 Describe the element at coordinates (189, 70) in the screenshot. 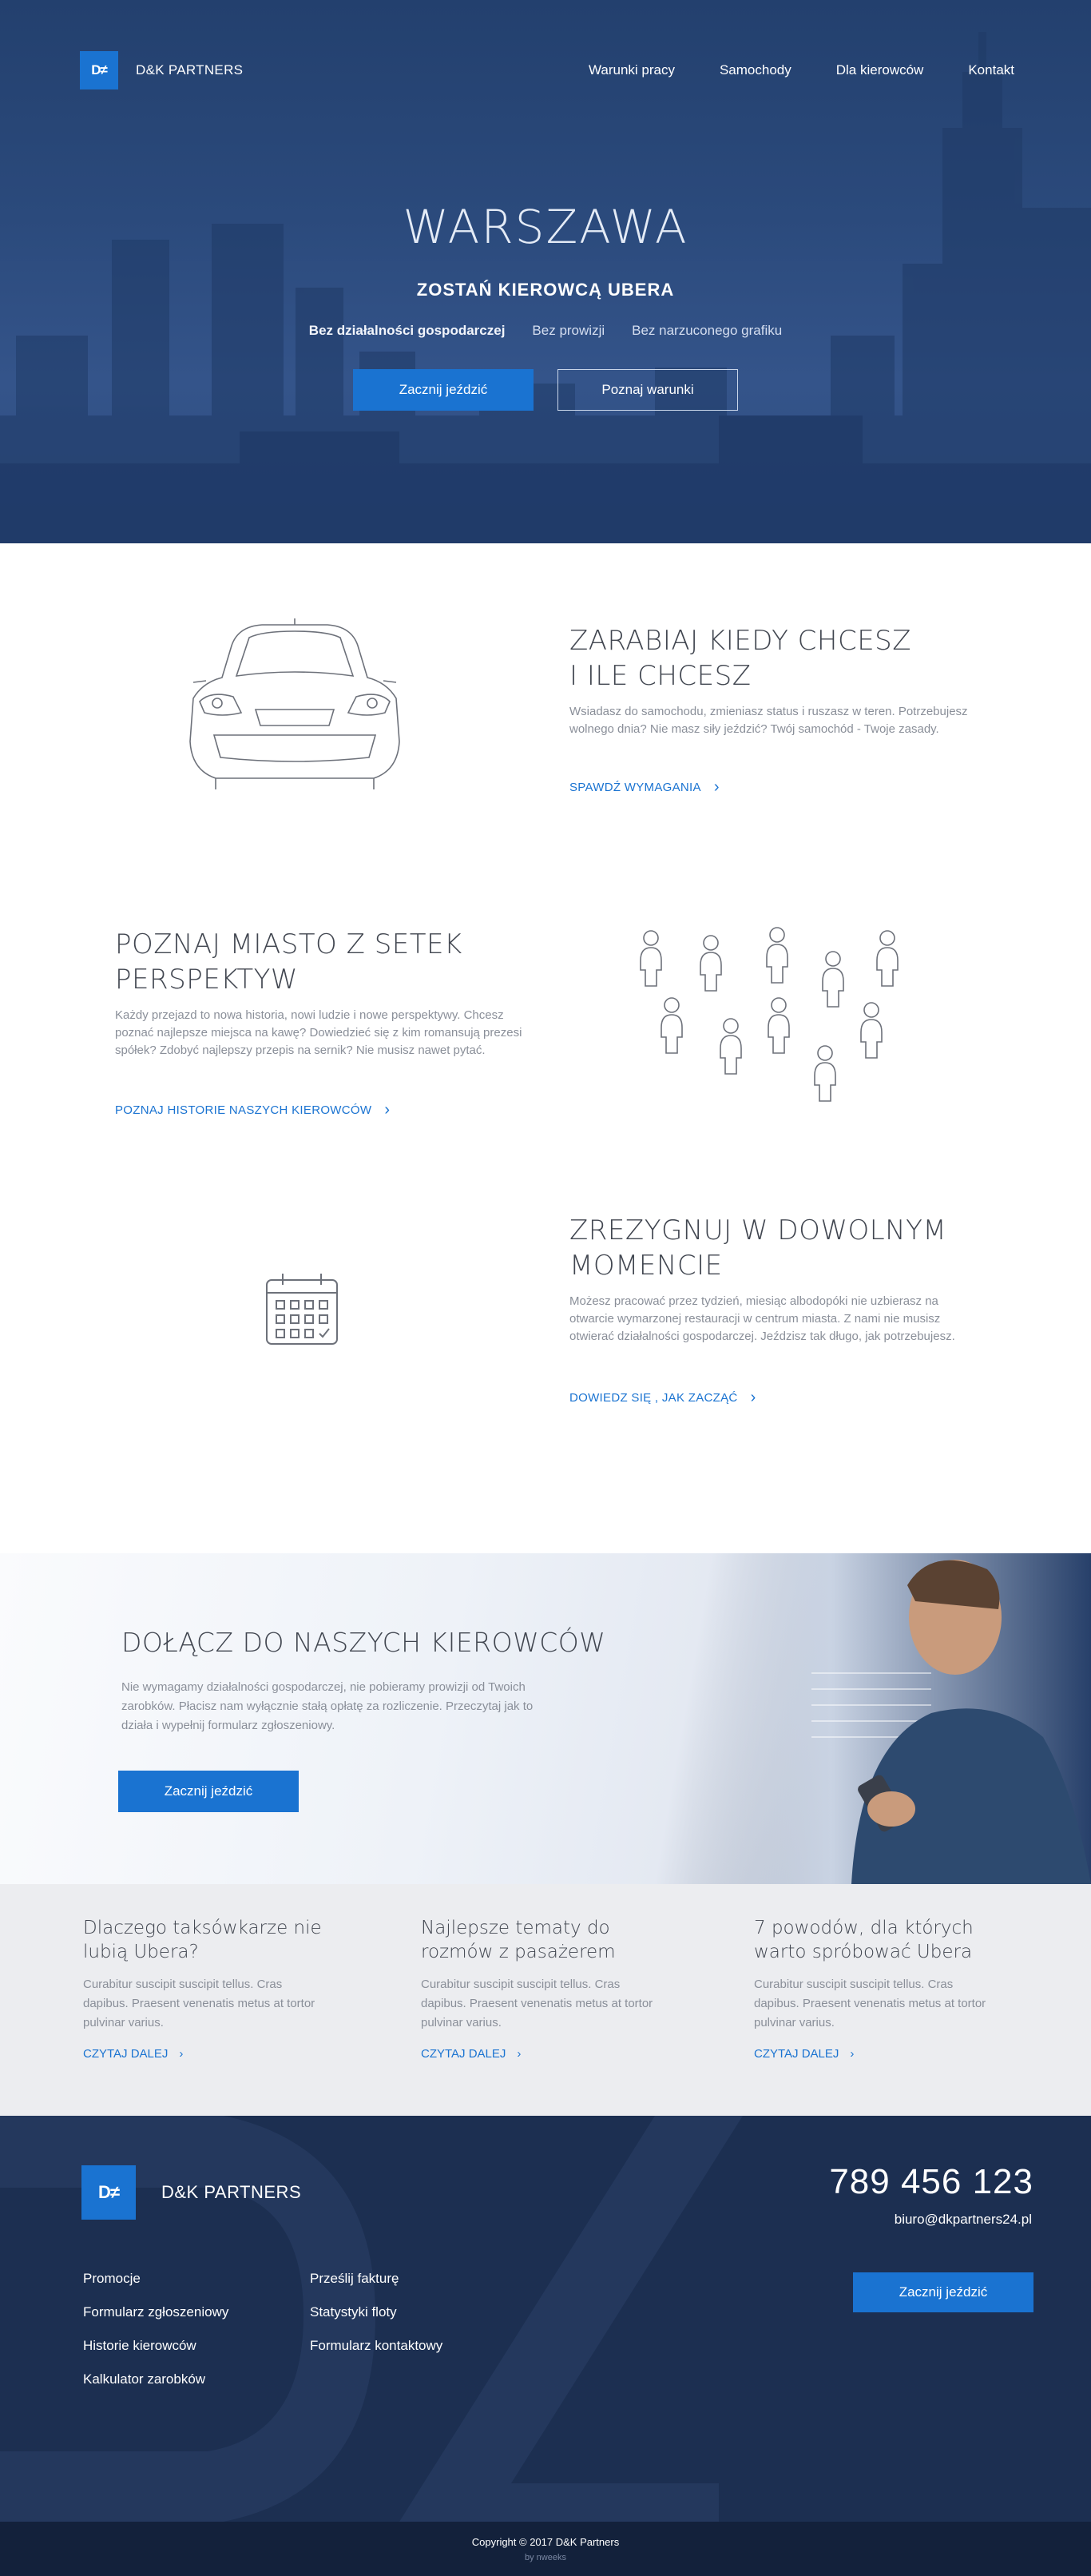

I see `brand-name: D&K PARTNERS` at that location.